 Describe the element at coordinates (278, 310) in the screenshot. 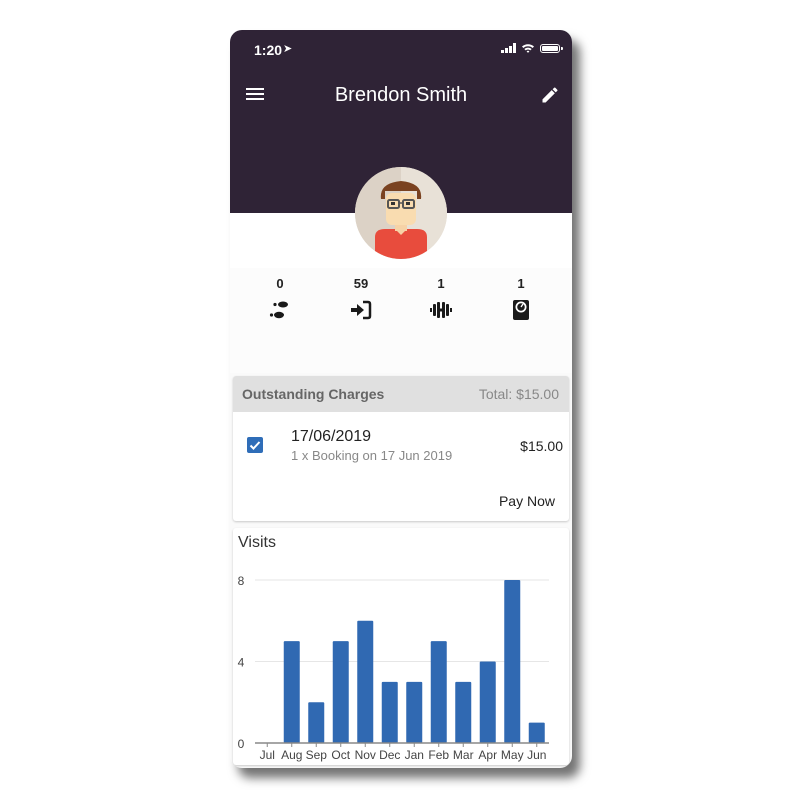

I see `footsteps-icon` at that location.